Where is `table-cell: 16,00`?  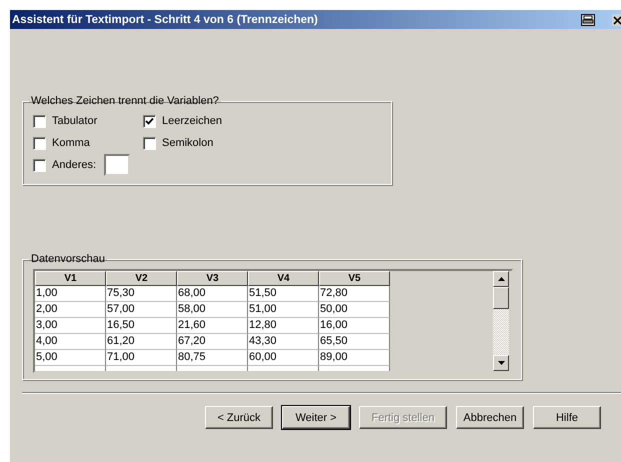 table-cell: 16,00 is located at coordinates (354, 326).